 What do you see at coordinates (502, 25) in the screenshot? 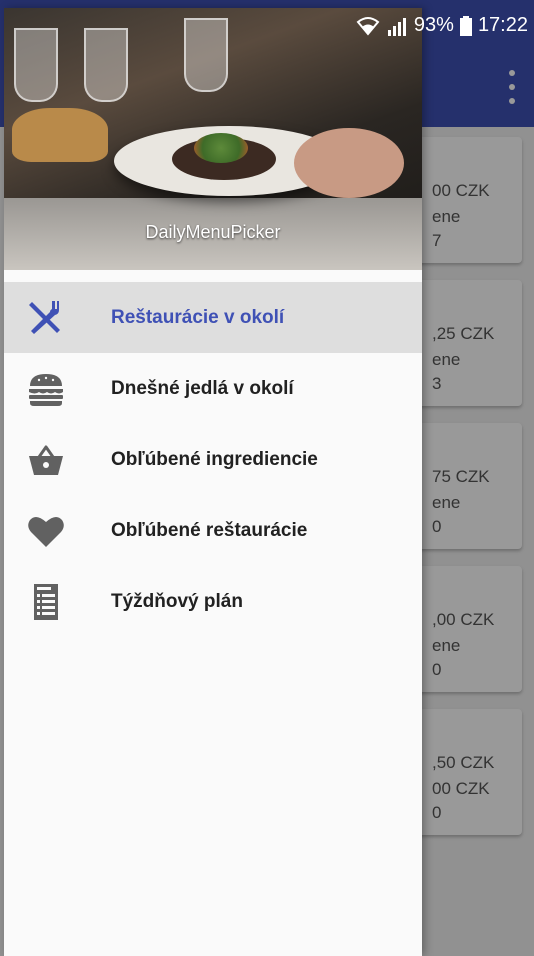
I see `clock: 17:22` at bounding box center [502, 25].